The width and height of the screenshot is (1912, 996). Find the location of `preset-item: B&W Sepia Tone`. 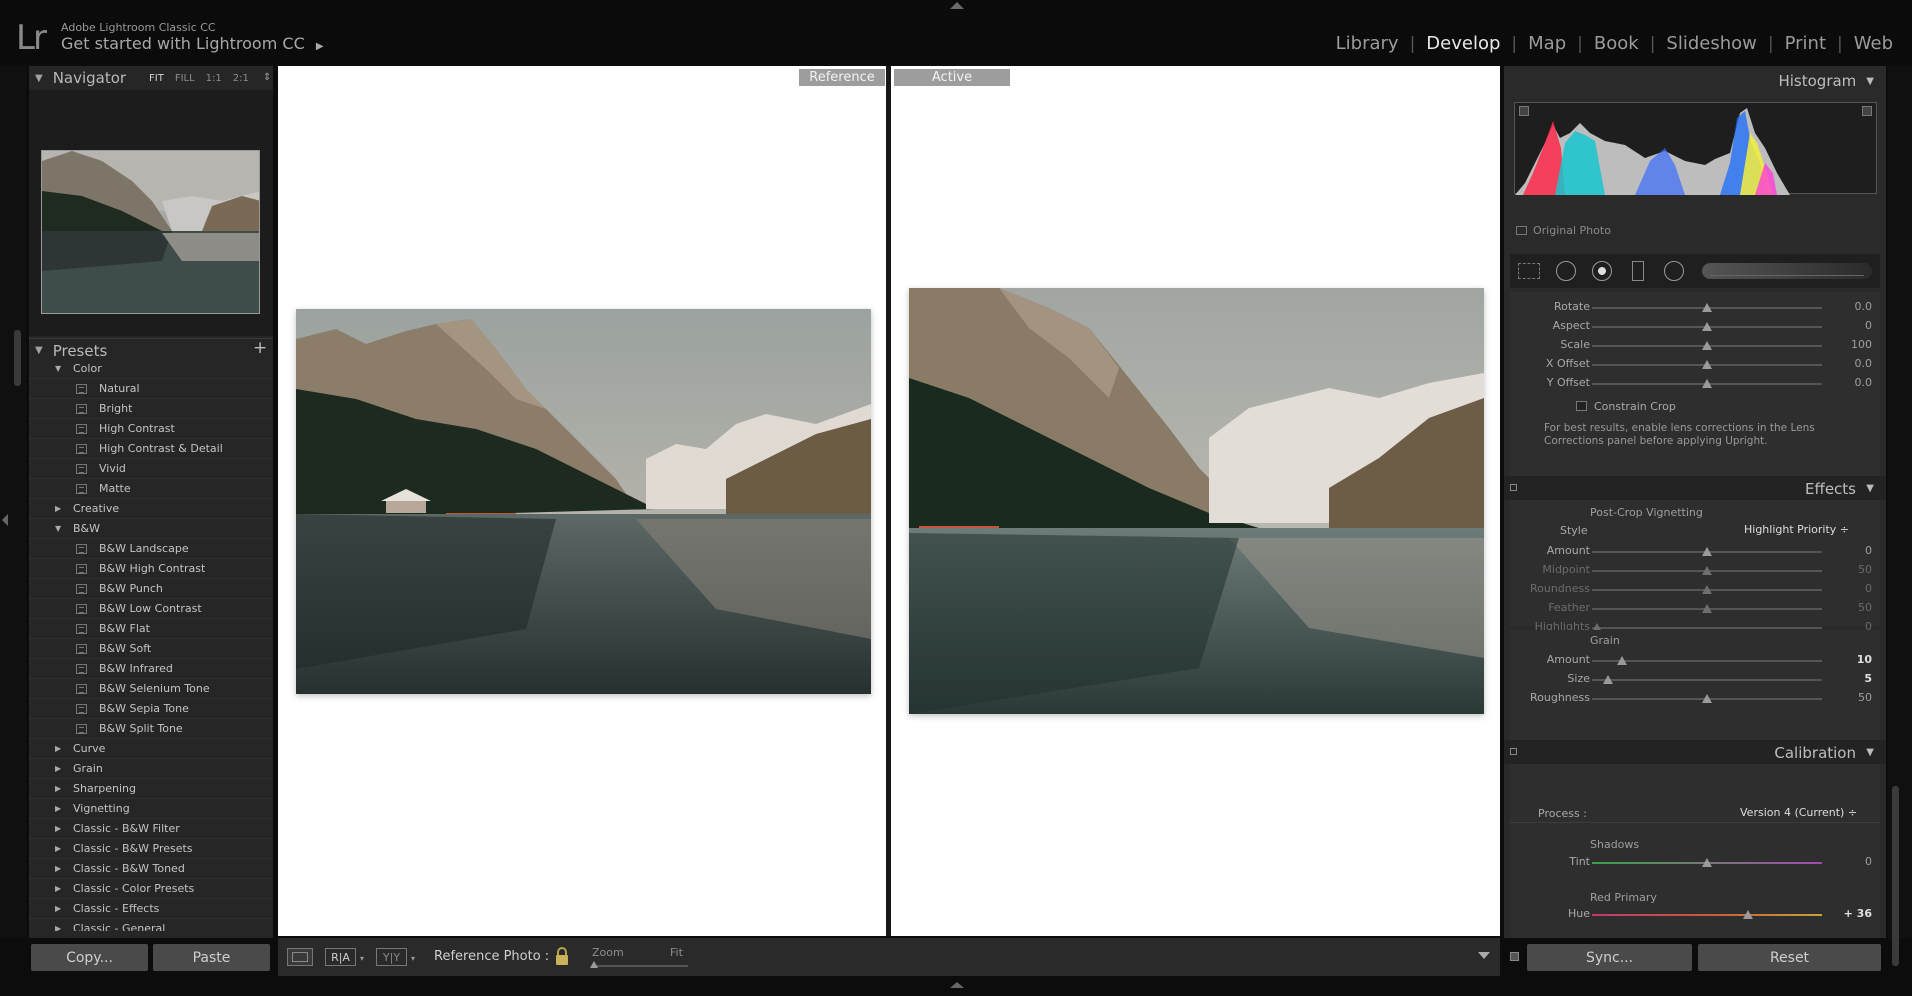

preset-item: B&W Sepia Tone is located at coordinates (151, 709).